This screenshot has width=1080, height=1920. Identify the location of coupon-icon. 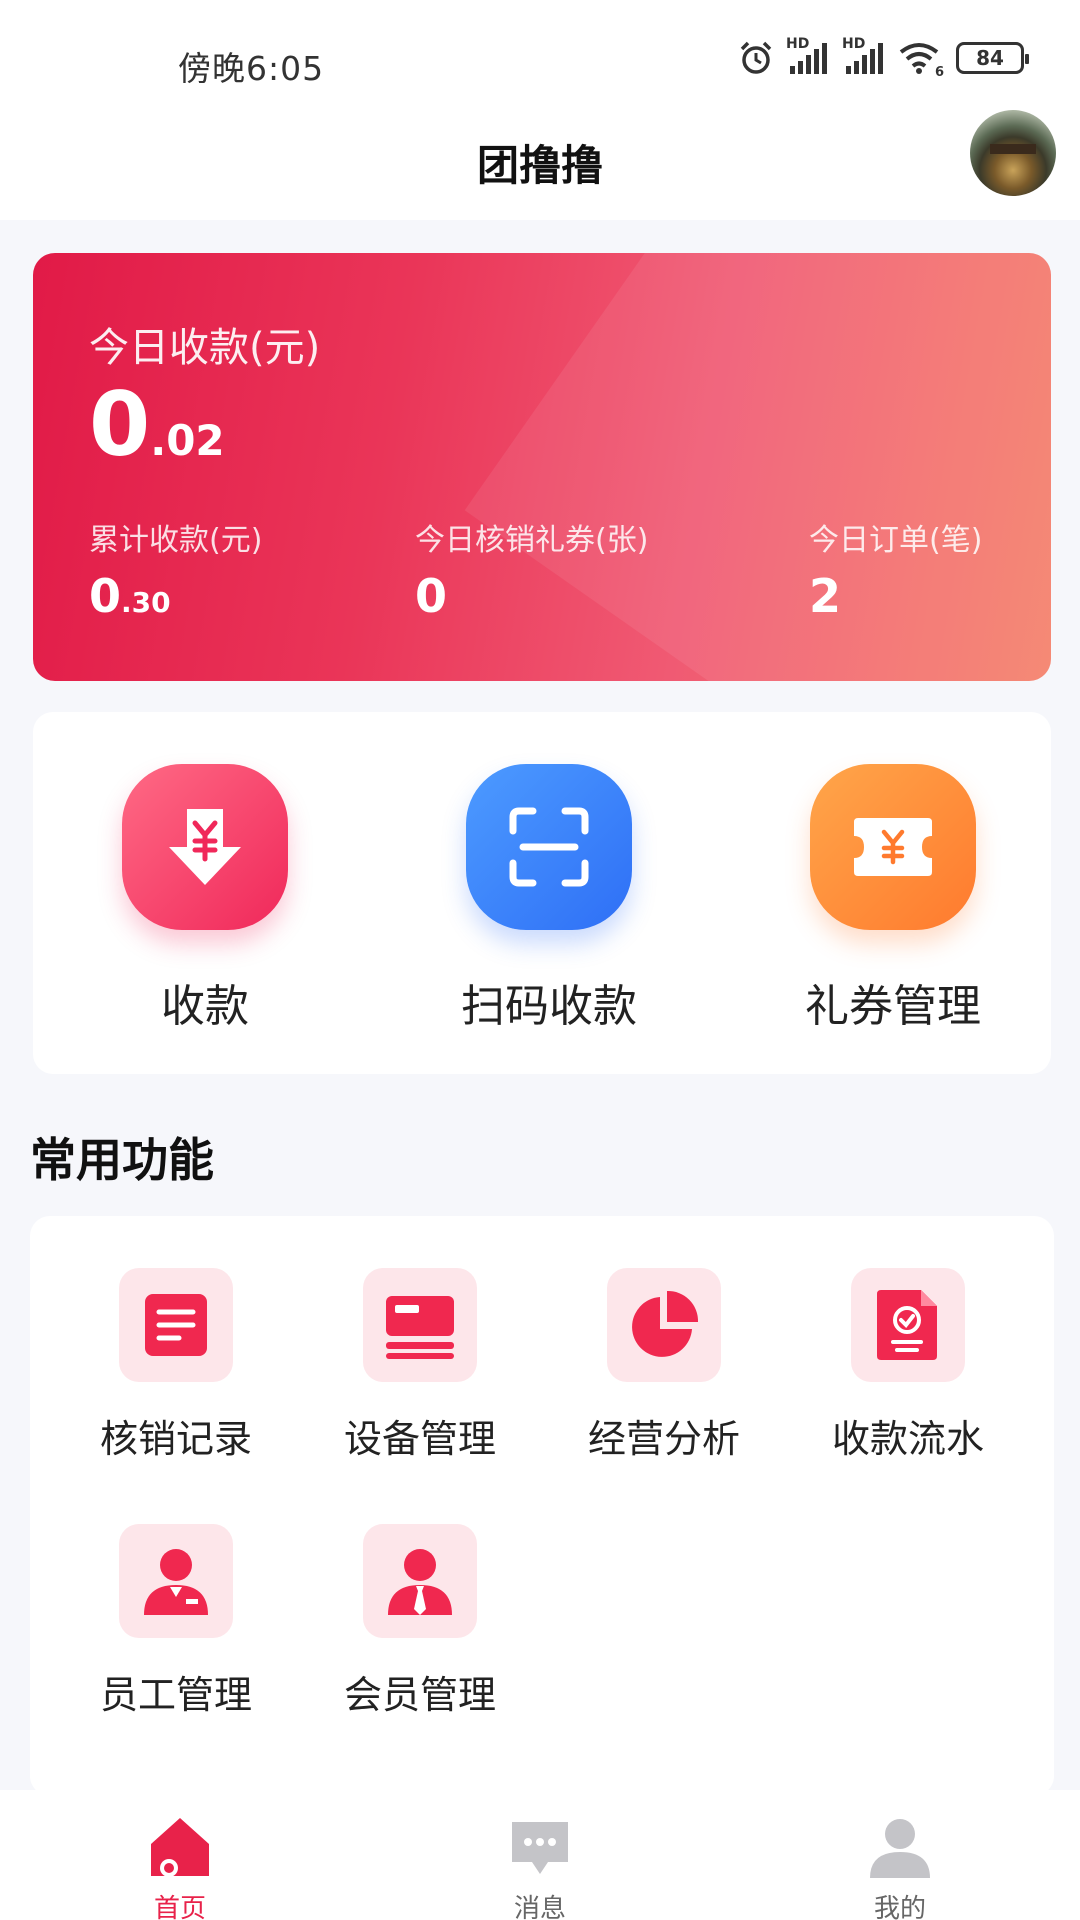
(893, 847).